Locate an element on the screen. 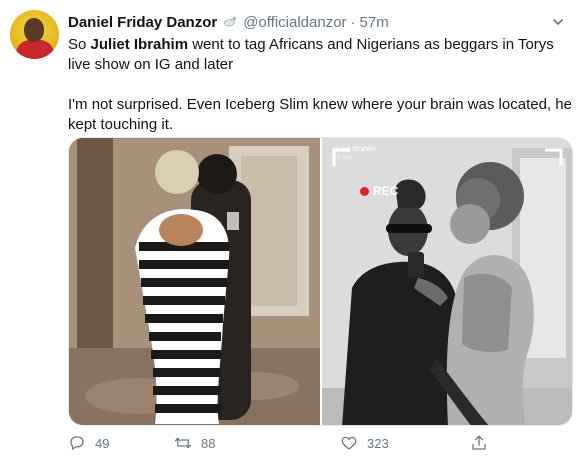  heart-icon is located at coordinates (349, 443).